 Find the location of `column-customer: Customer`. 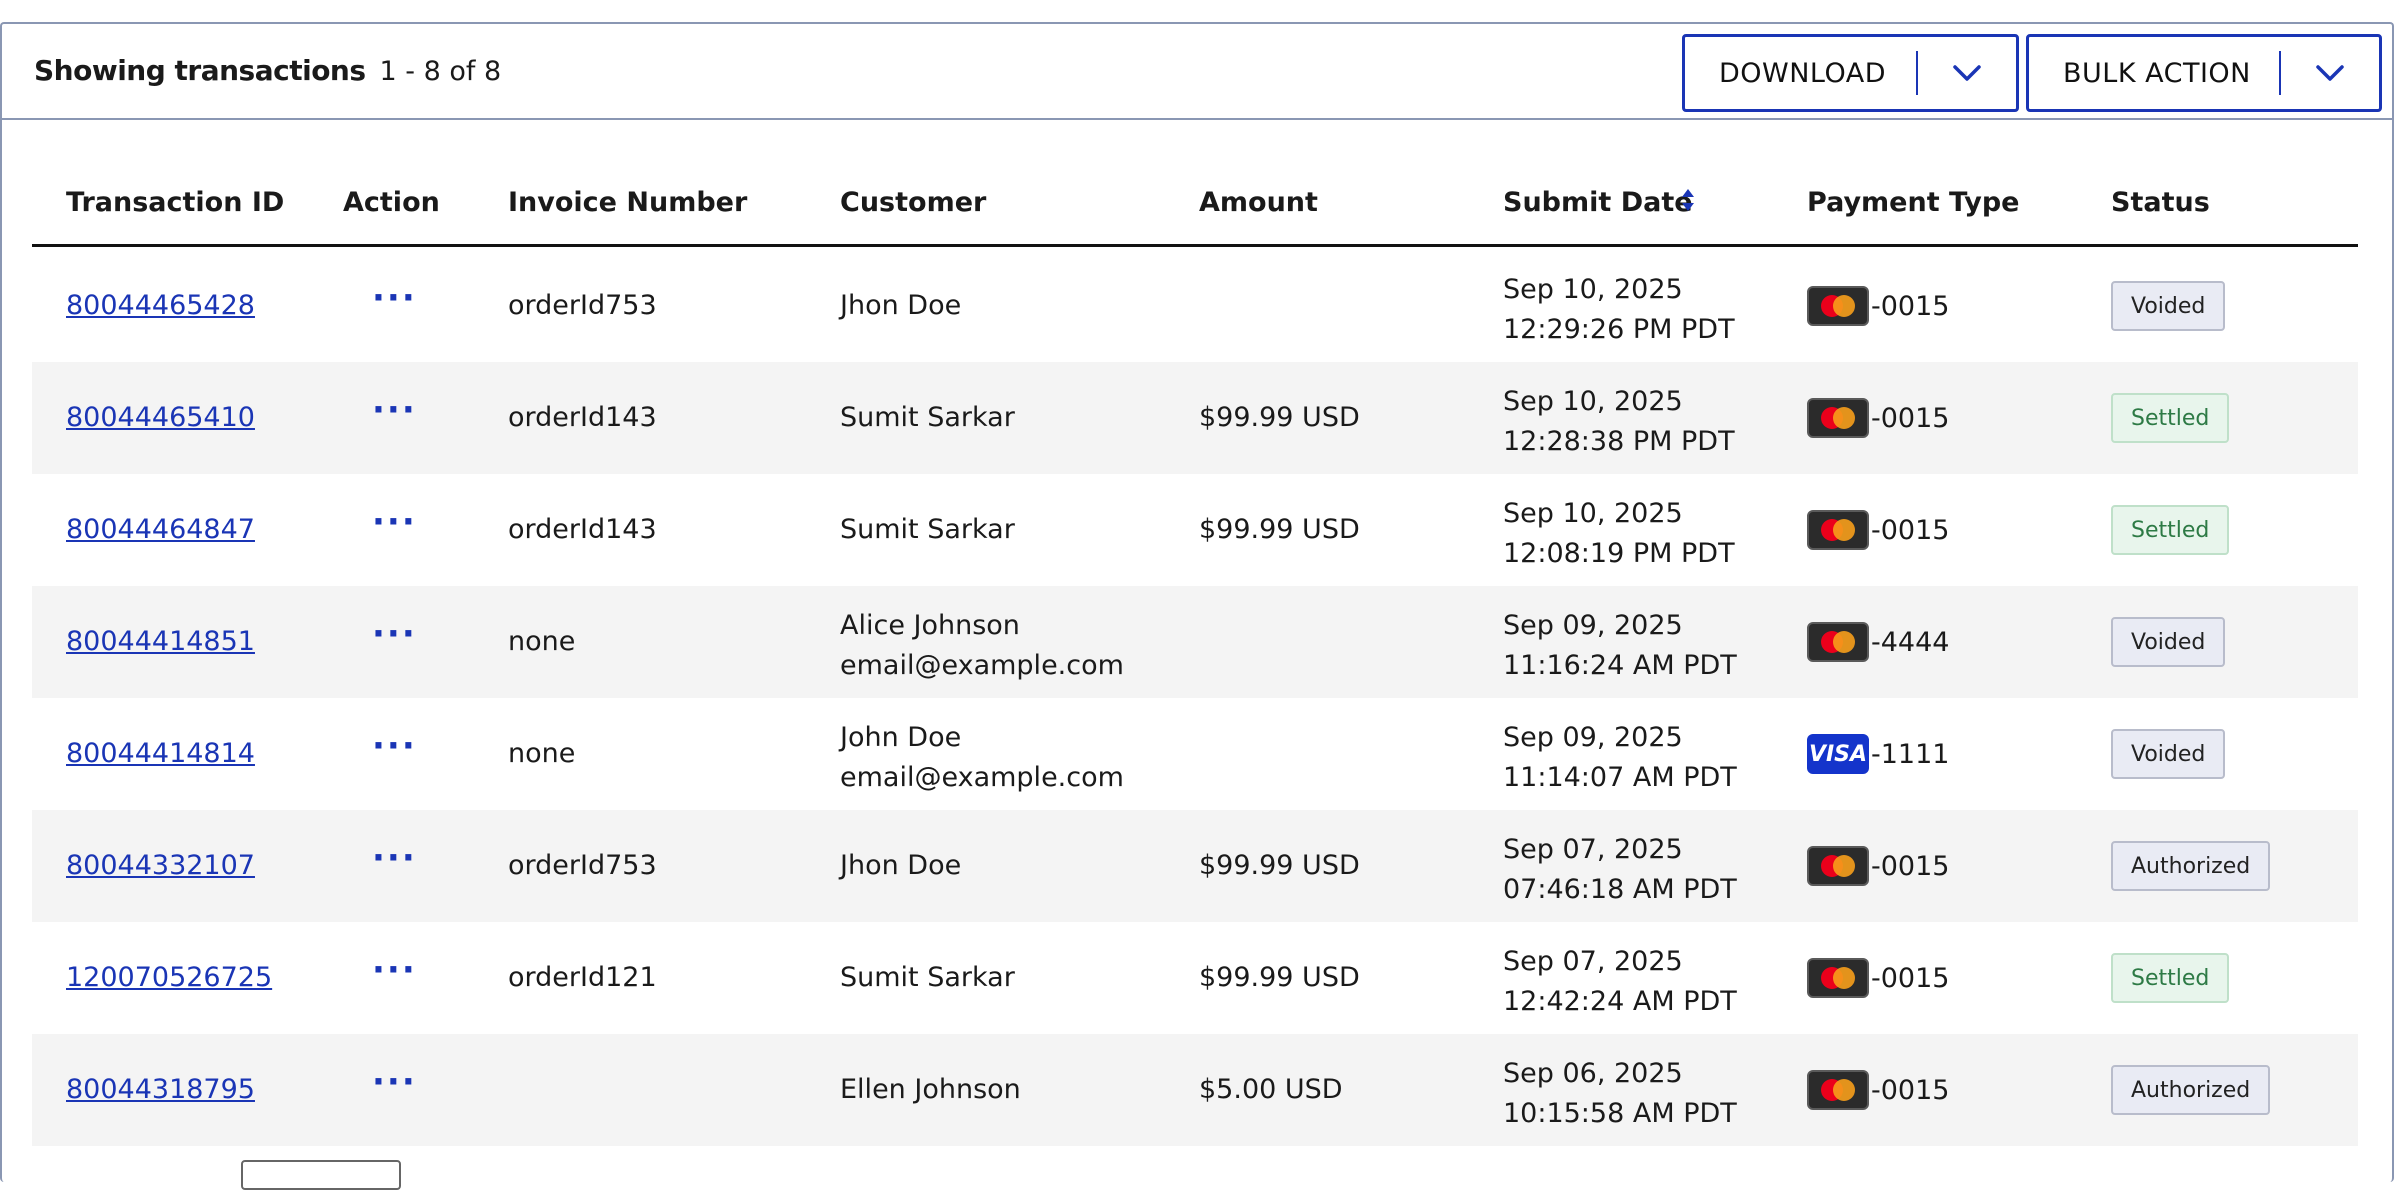

column-customer: Customer is located at coordinates (913, 202).